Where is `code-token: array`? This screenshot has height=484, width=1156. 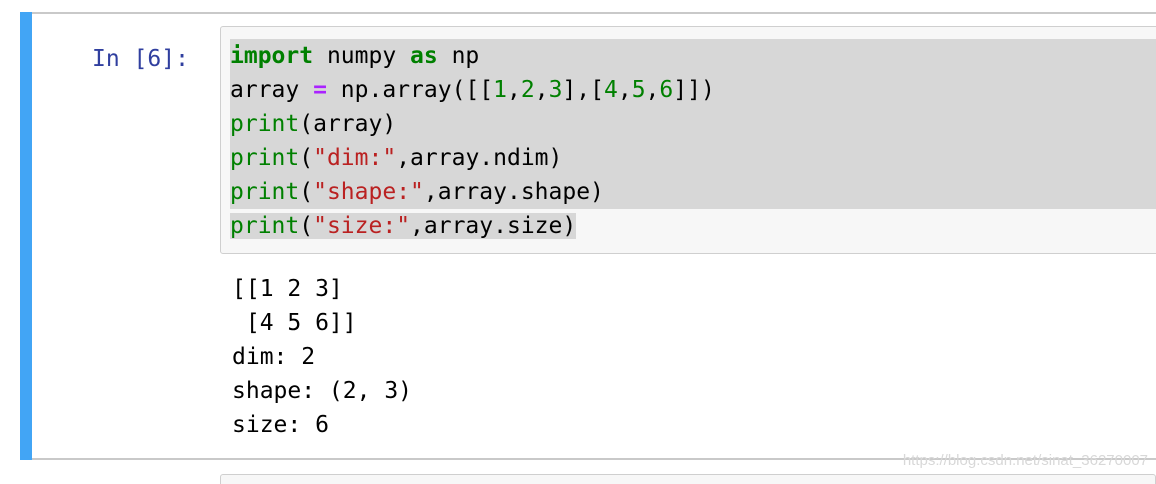 code-token: array is located at coordinates (272, 90).